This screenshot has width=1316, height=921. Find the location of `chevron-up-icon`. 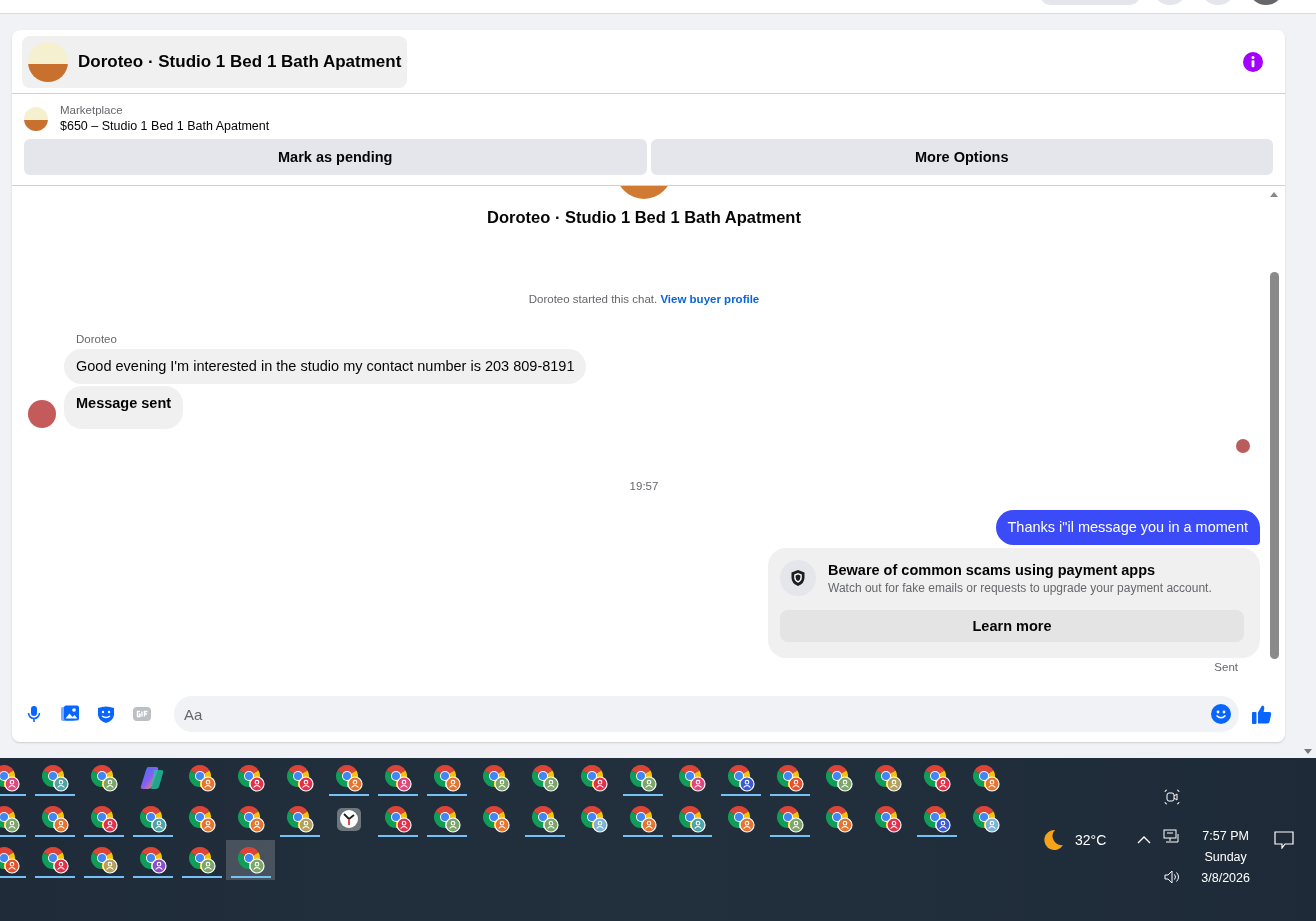

chevron-up-icon is located at coordinates (1144, 839).